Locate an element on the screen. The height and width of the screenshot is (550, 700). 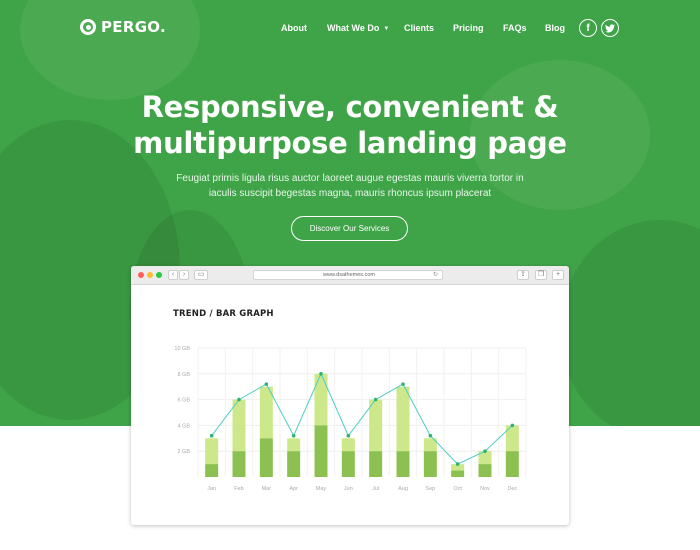
x-tick-label: Nov is located at coordinates (485, 489).